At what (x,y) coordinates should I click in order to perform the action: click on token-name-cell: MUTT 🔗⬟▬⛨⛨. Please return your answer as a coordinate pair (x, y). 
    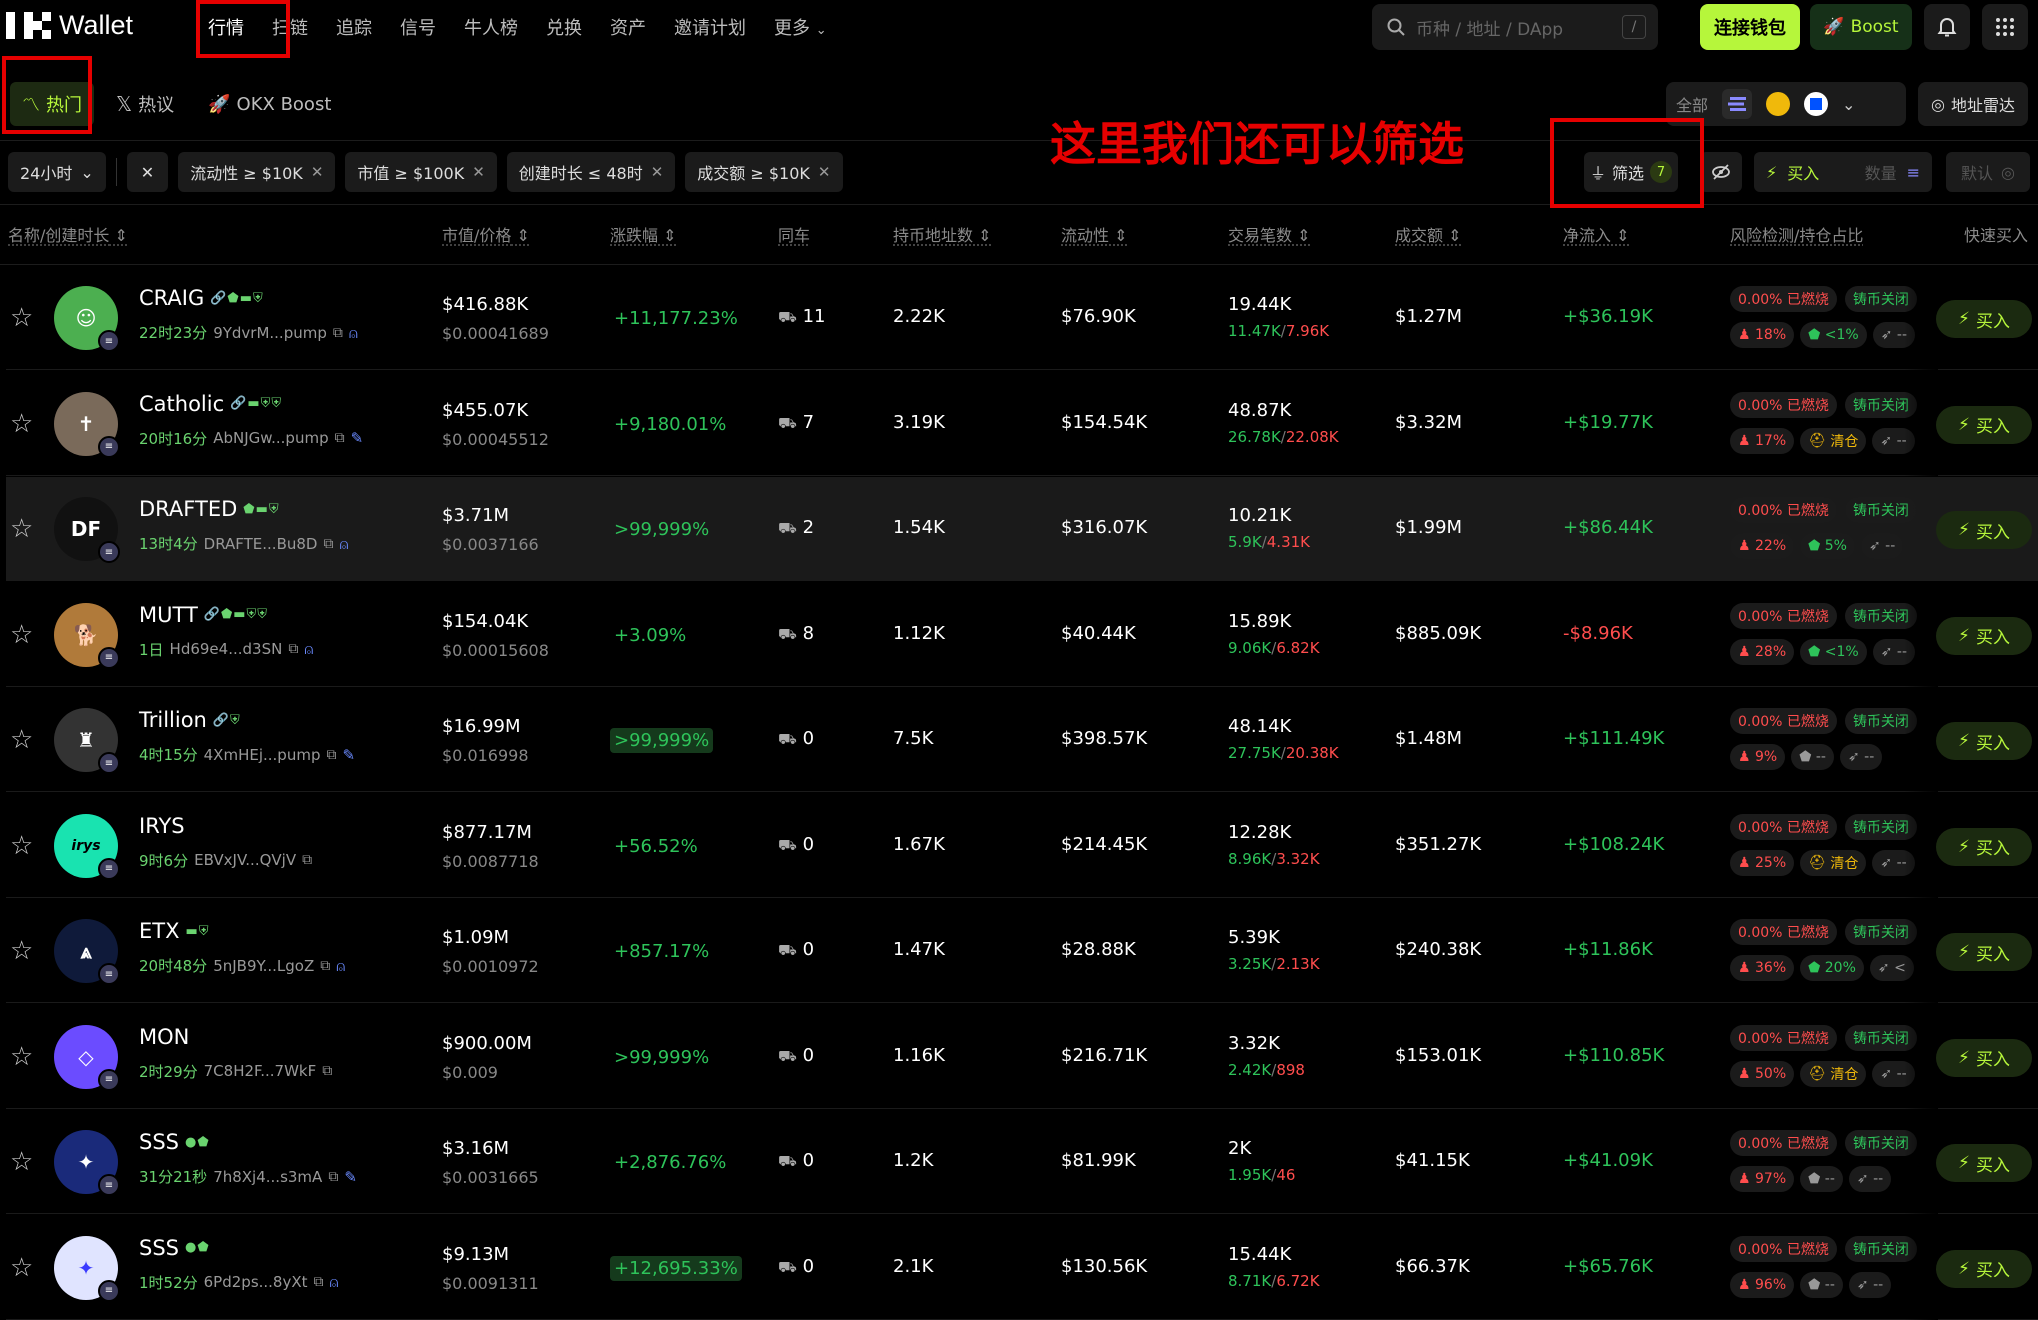
    Looking at the image, I should click on (203, 615).